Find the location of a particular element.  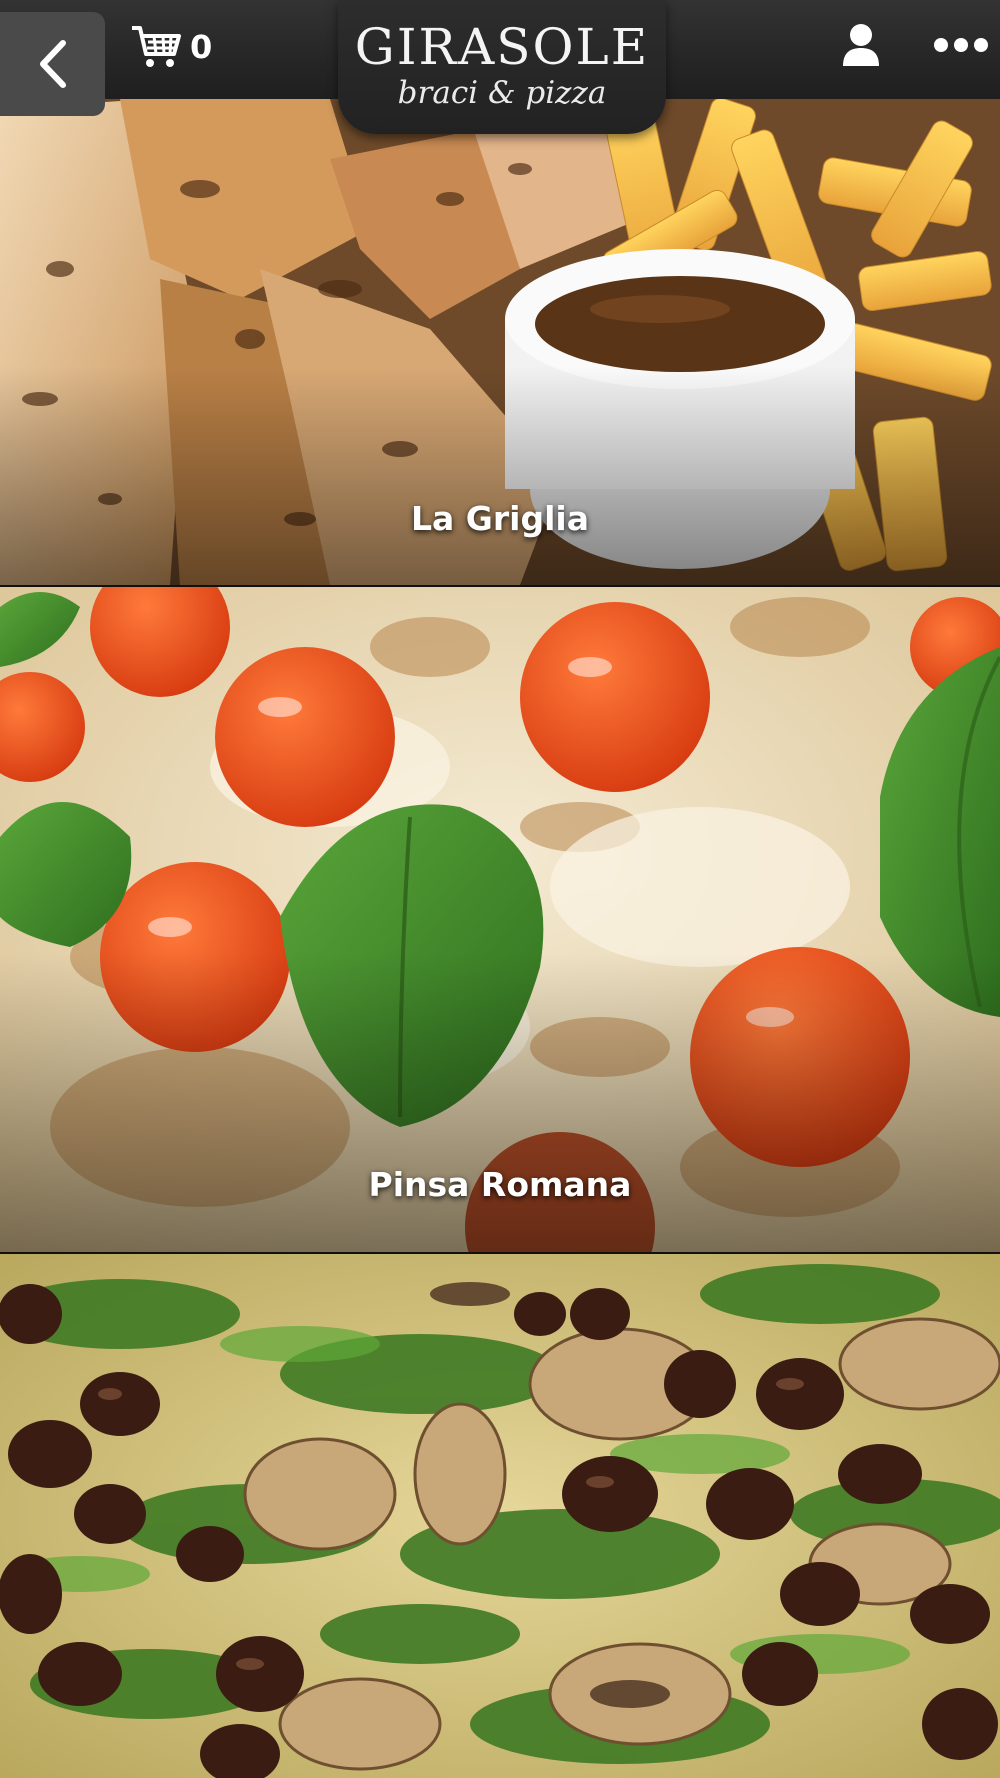

cart-count: 0 is located at coordinates (201, 47).